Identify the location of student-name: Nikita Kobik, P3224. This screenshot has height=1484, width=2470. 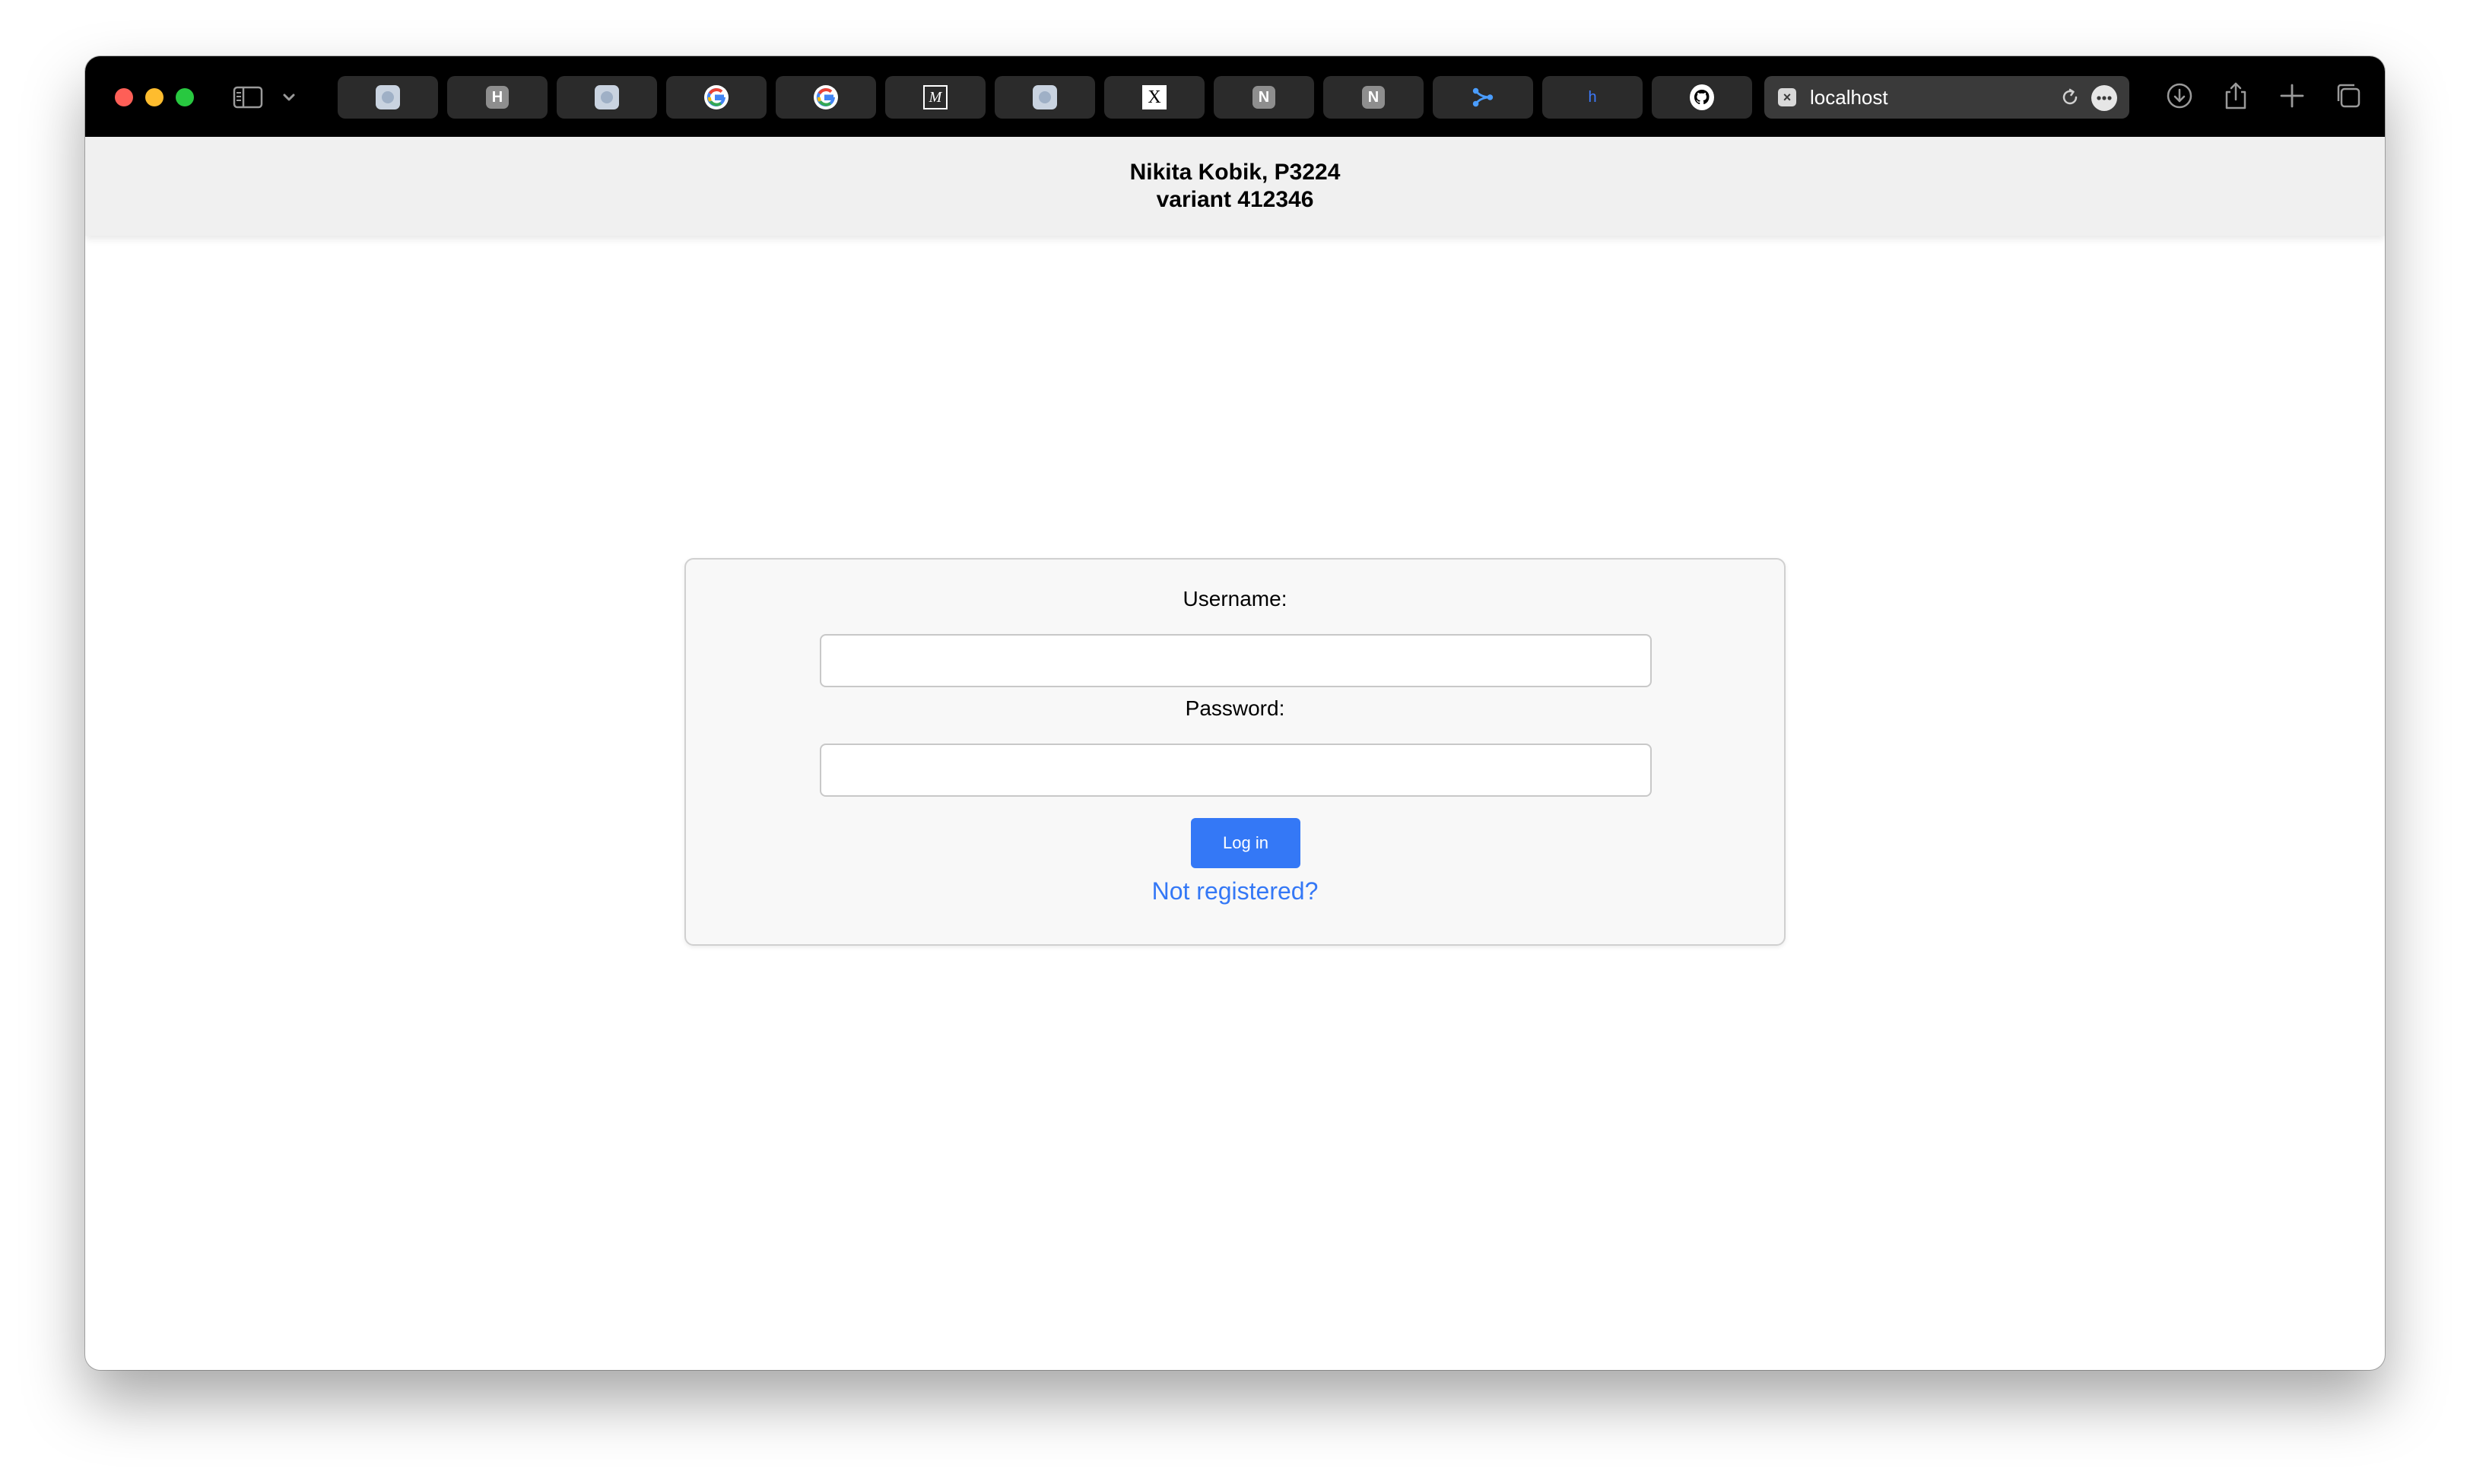
(1235, 172).